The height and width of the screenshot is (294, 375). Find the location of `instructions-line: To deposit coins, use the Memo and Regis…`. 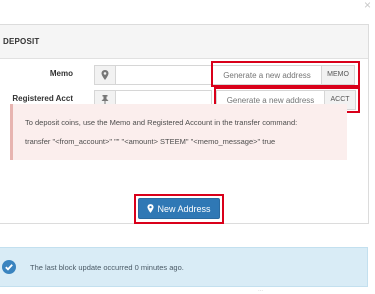

instructions-line: To deposit coins, use the Memo and Regis… is located at coordinates (161, 122).